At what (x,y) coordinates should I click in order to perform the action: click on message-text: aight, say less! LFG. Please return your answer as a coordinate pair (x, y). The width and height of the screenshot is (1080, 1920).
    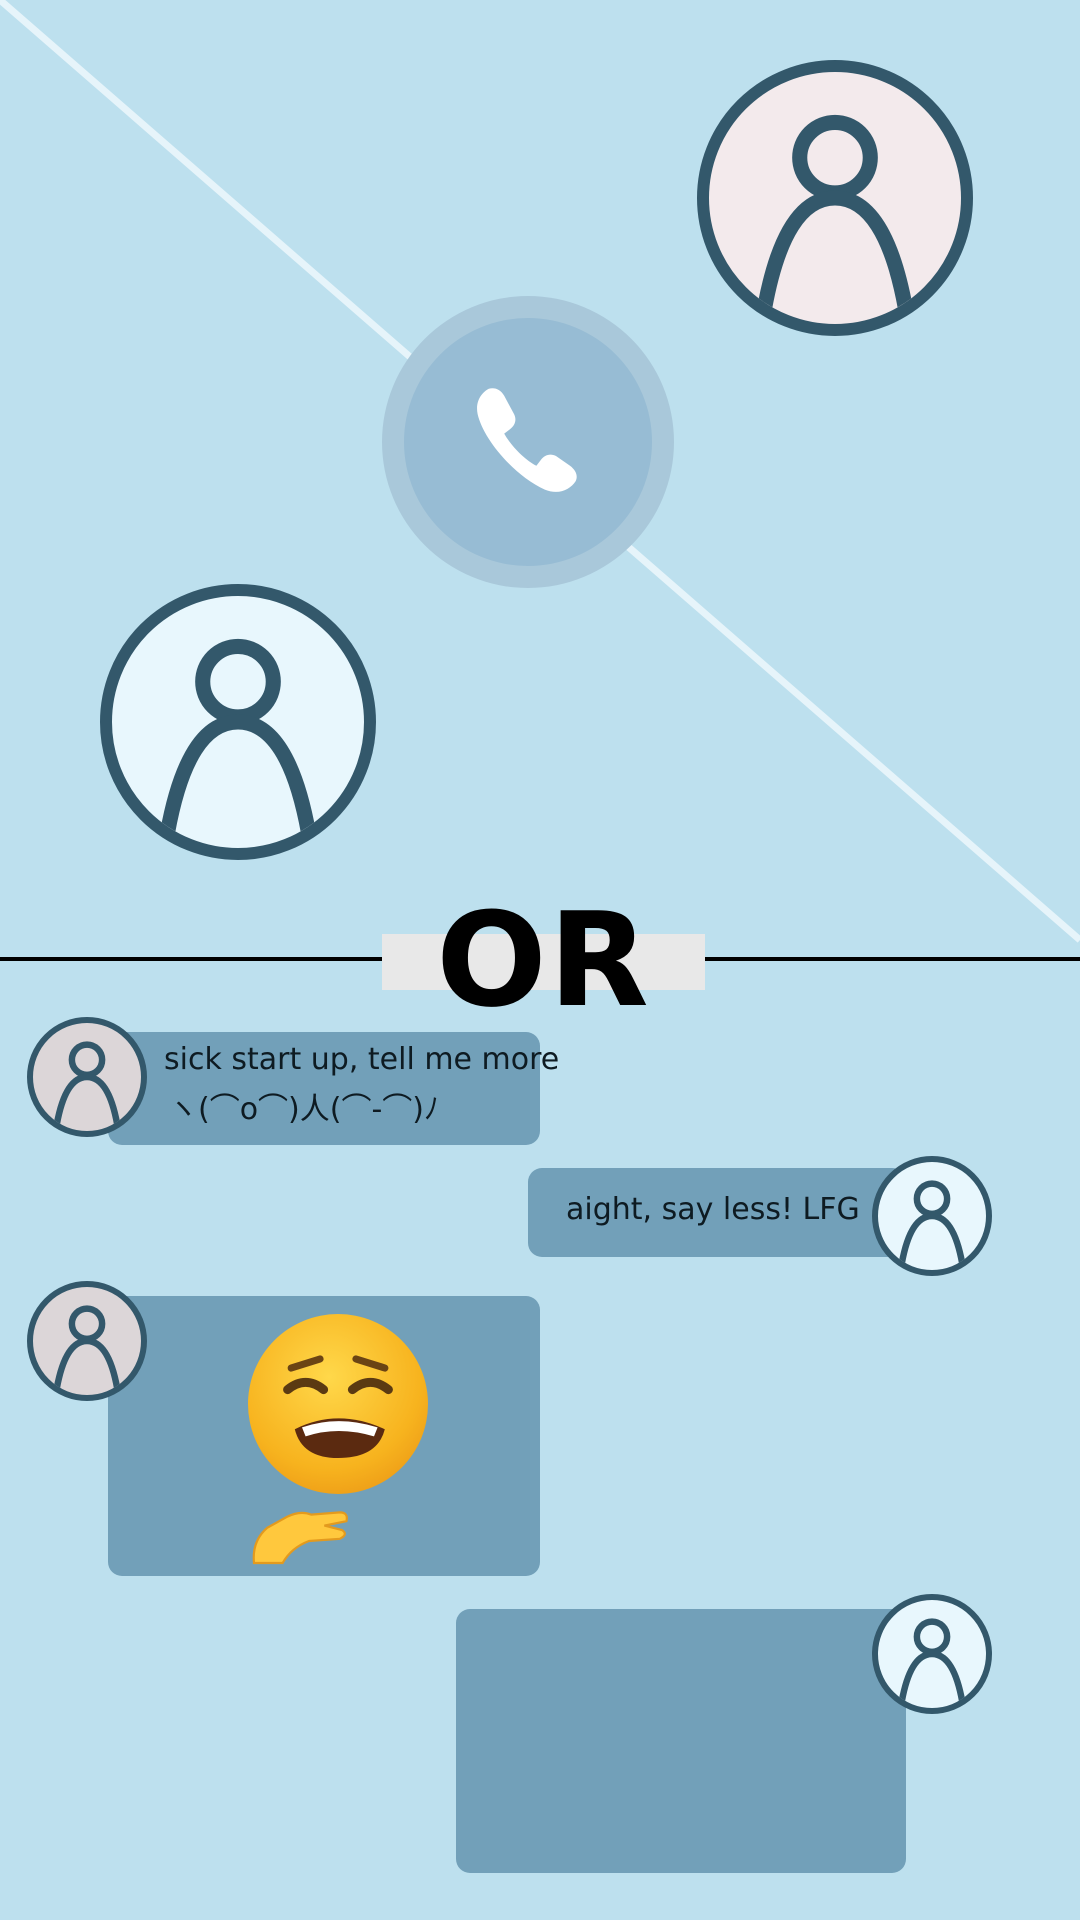
    Looking at the image, I should click on (713, 1209).